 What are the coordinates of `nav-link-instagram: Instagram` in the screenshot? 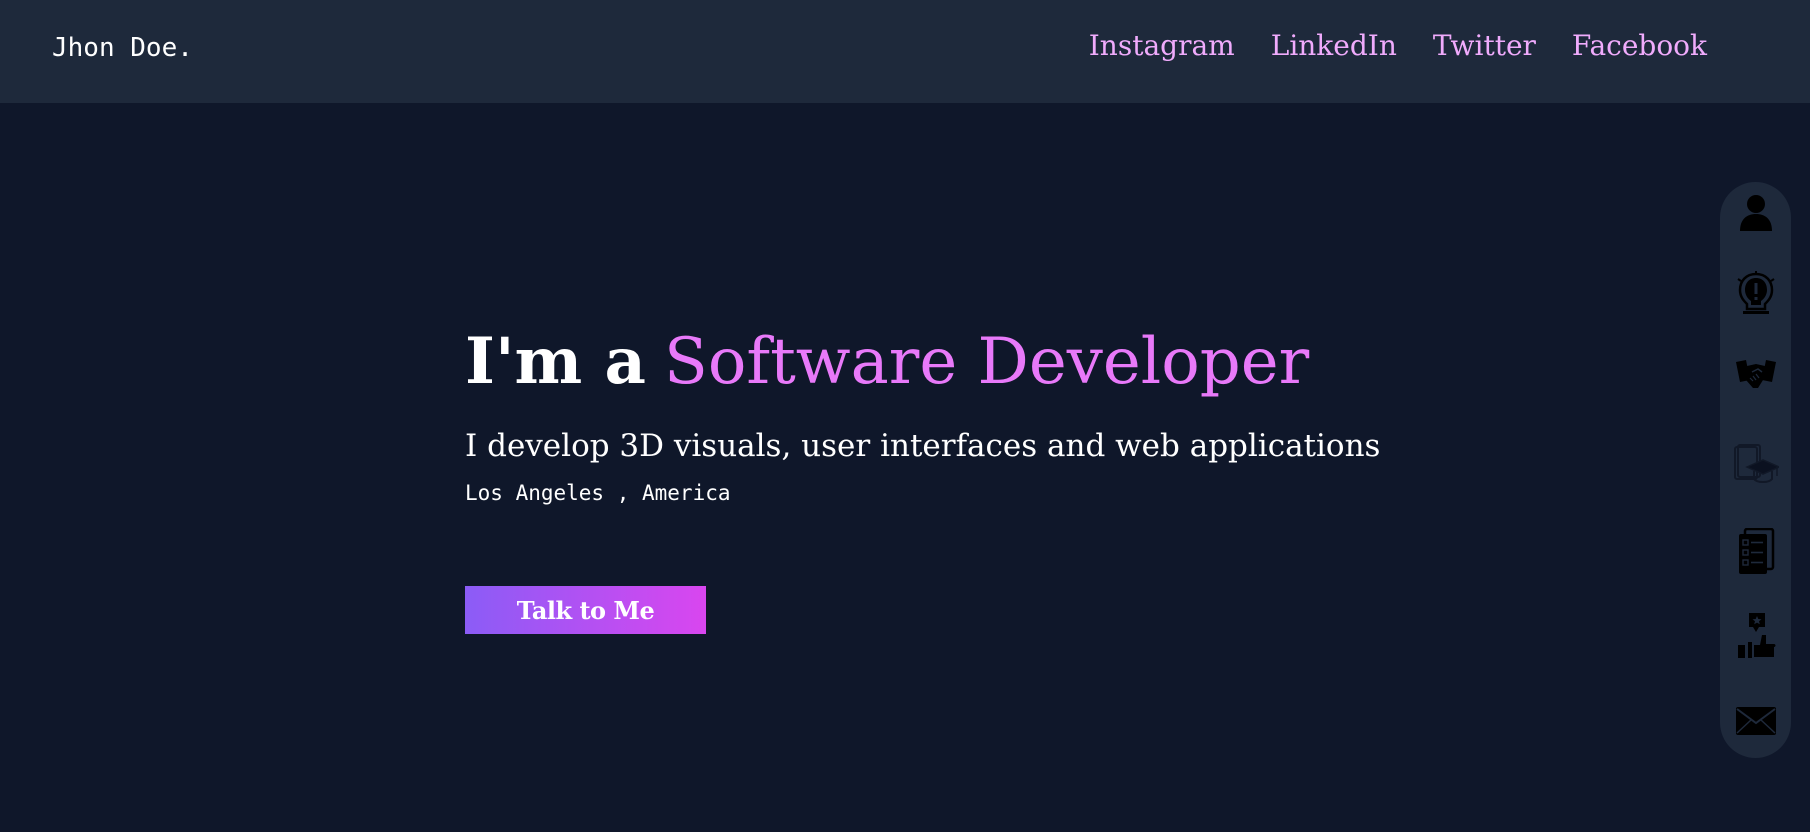 It's located at (1162, 46).